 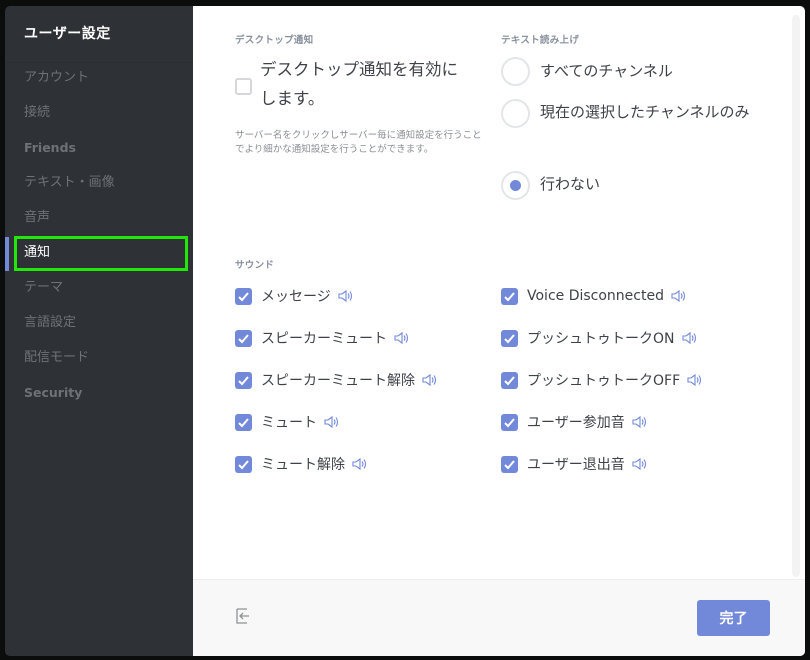 I want to click on sound-row: プッシュトゥトークOFF, so click(x=602, y=380).